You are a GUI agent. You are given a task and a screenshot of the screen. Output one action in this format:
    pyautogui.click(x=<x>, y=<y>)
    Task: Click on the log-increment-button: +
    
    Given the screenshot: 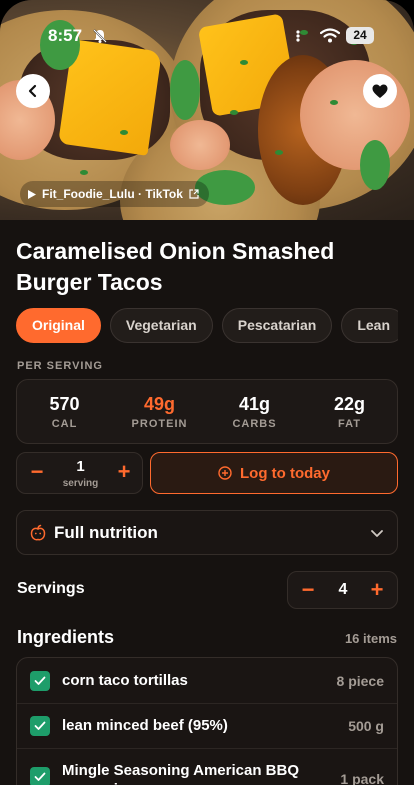 What is the action you would take?
    pyautogui.click(x=124, y=472)
    